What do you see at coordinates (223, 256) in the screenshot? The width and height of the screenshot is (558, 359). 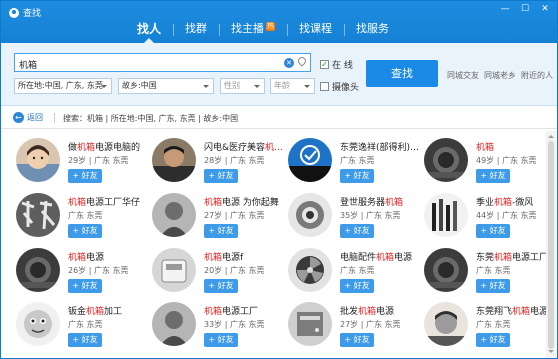 I see `result-name: 机箱电源f` at bounding box center [223, 256].